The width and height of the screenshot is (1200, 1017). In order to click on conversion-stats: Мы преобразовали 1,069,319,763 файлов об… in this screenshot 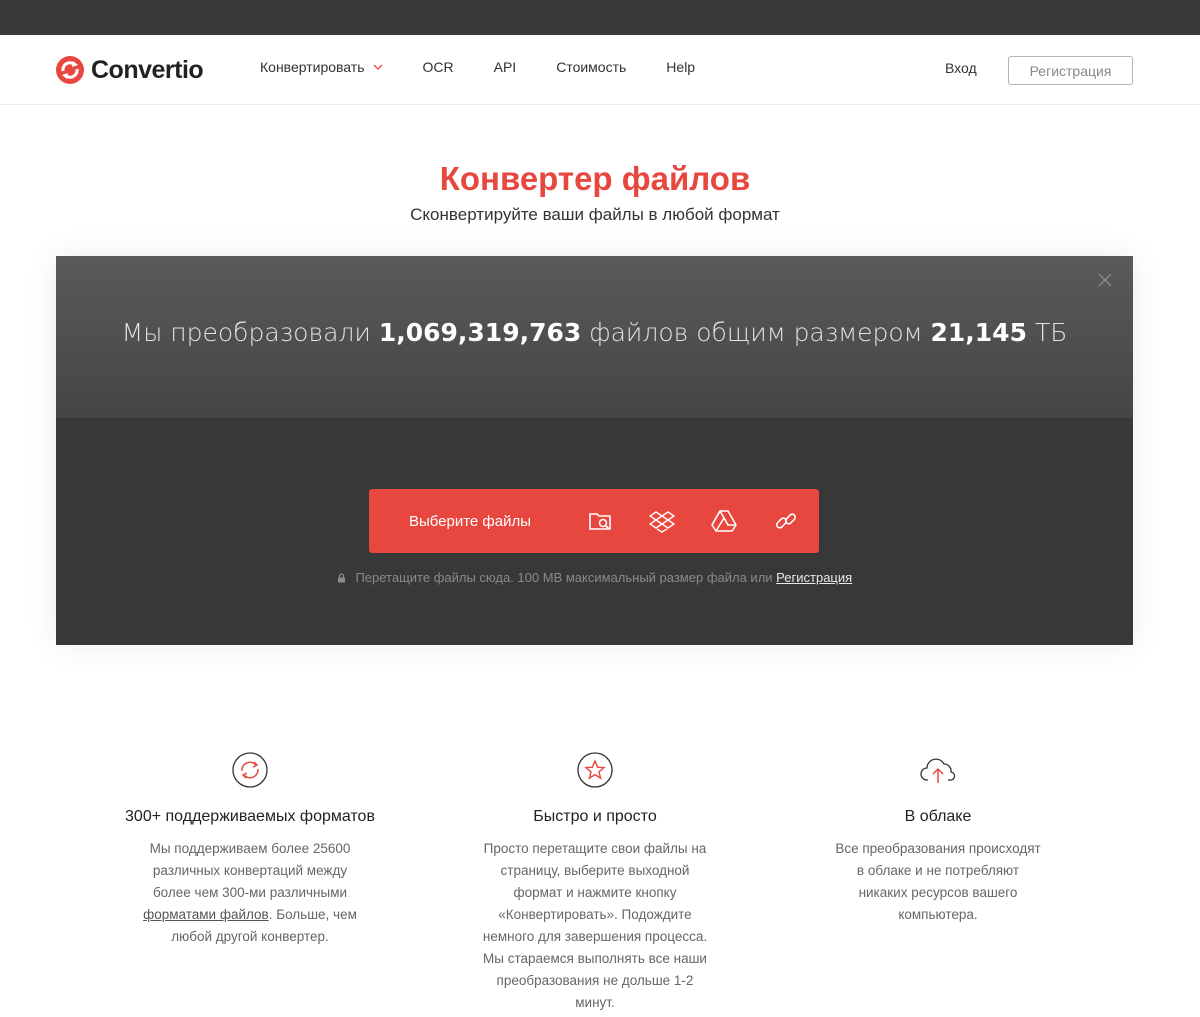, I will do `click(594, 332)`.